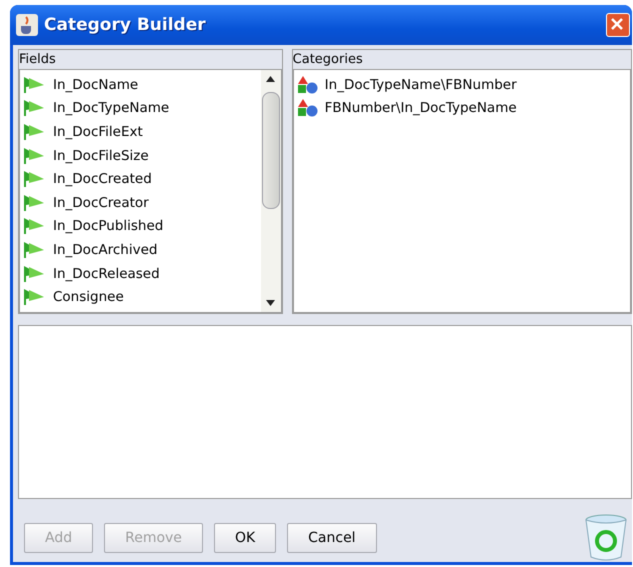  What do you see at coordinates (38, 60) in the screenshot?
I see `fields-label: Fields` at bounding box center [38, 60].